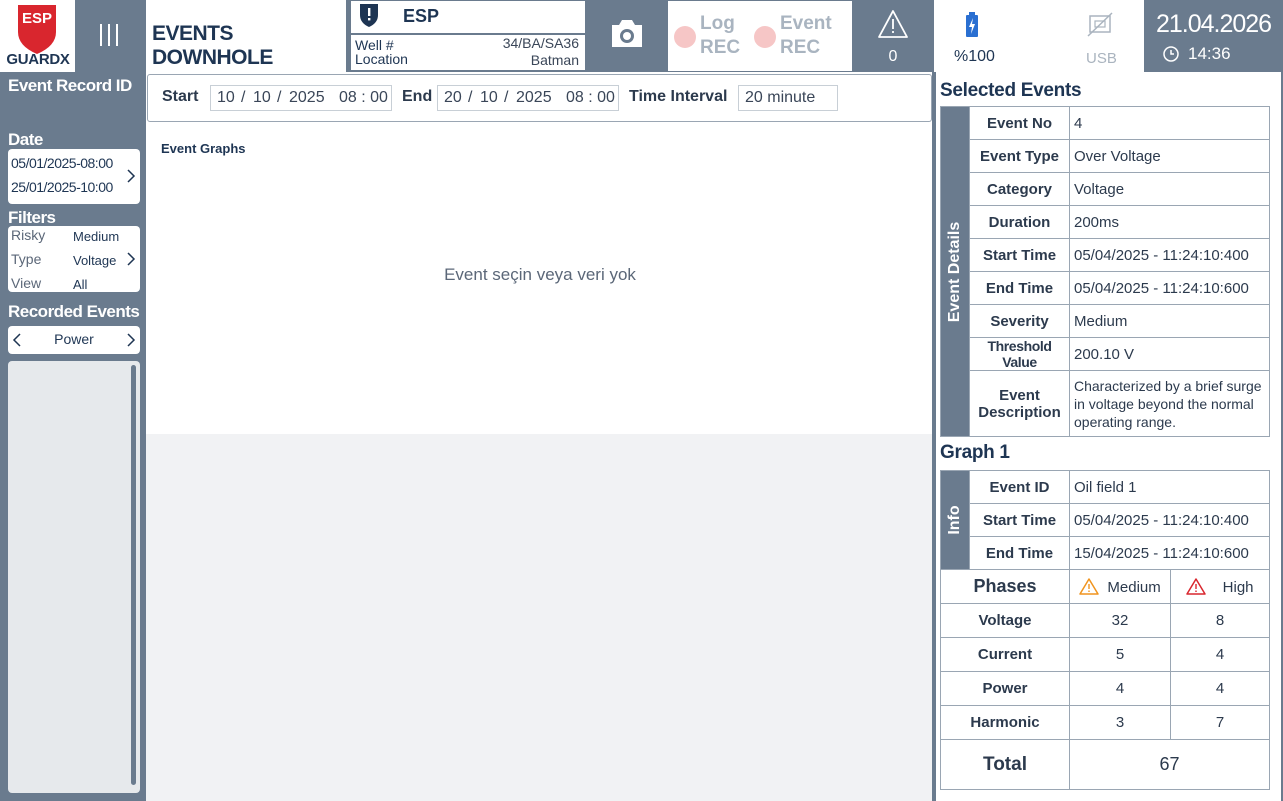  Describe the element at coordinates (788, 98) in the screenshot. I see `time-interval-select: 20 minute` at that location.